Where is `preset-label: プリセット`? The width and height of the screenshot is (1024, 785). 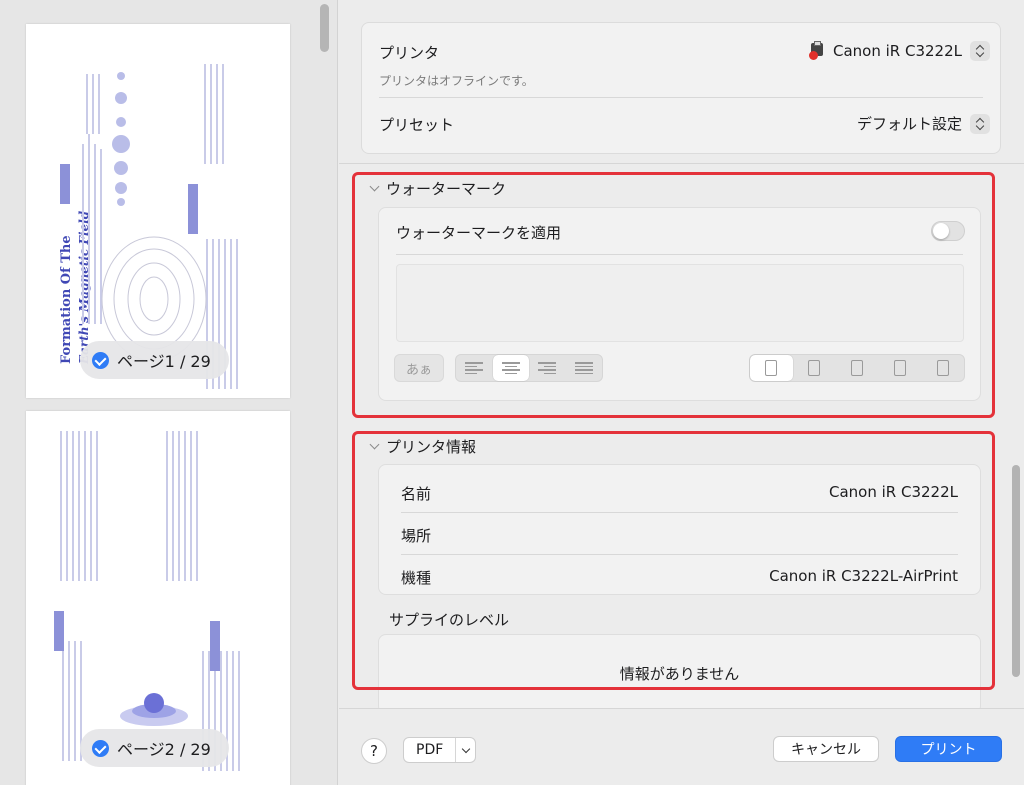 preset-label: プリセット is located at coordinates (417, 125).